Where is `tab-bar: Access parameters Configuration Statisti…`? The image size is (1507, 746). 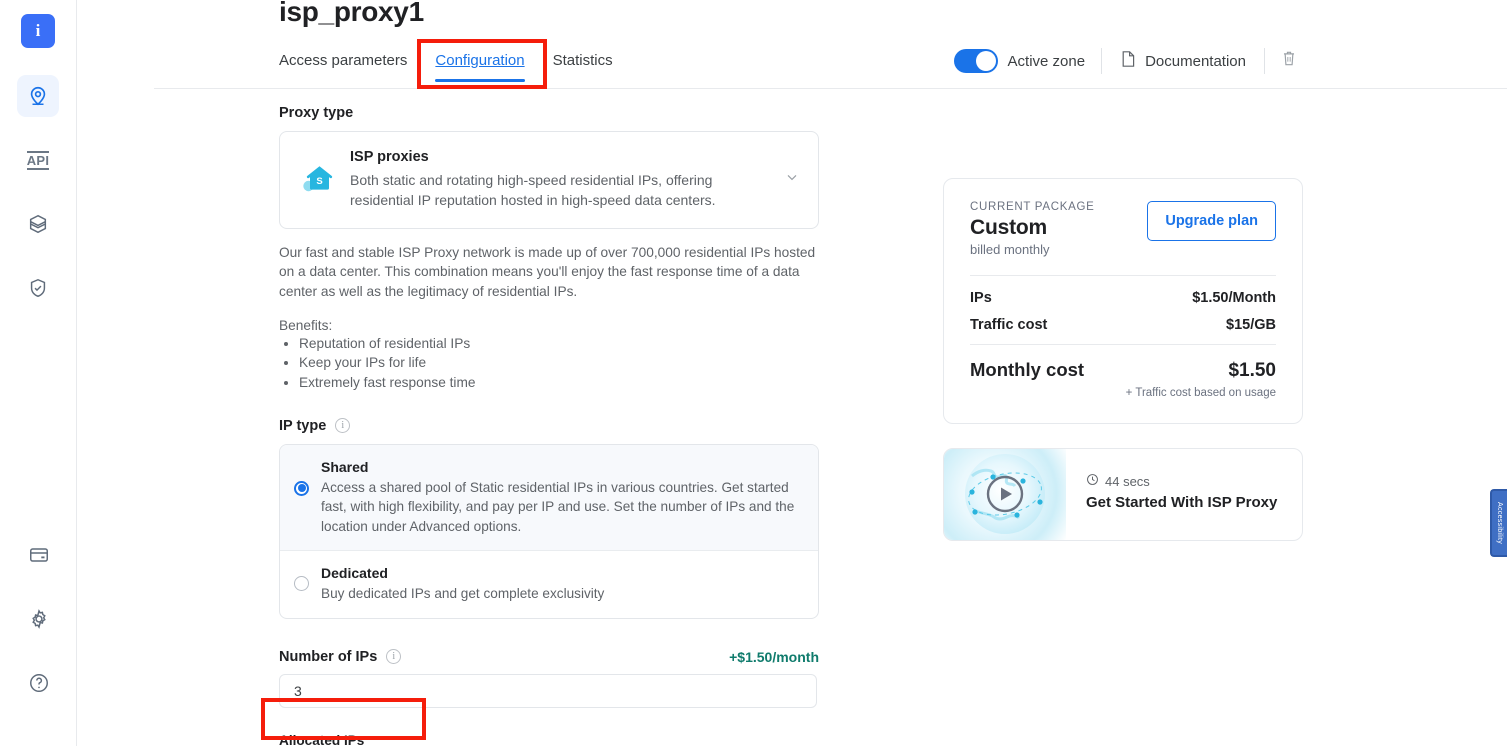
tab-bar: Access parameters Configuration Statisti… is located at coordinates (893, 67).